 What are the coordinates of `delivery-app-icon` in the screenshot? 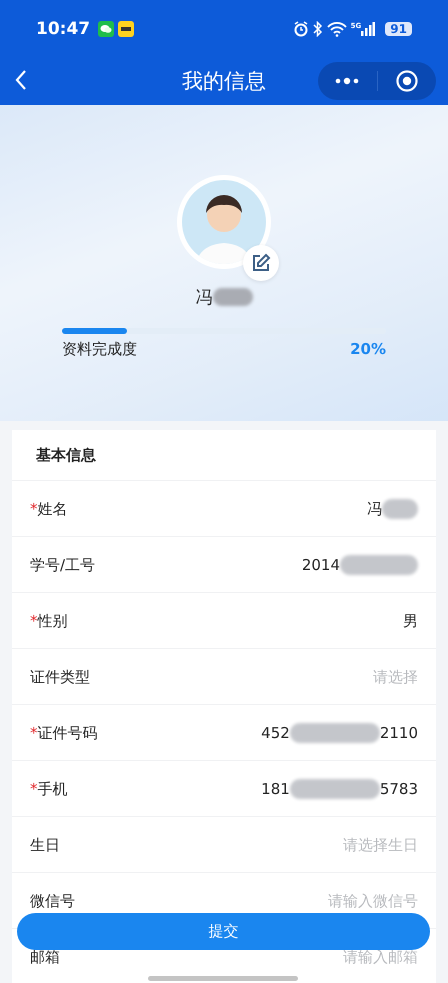 It's located at (126, 28).